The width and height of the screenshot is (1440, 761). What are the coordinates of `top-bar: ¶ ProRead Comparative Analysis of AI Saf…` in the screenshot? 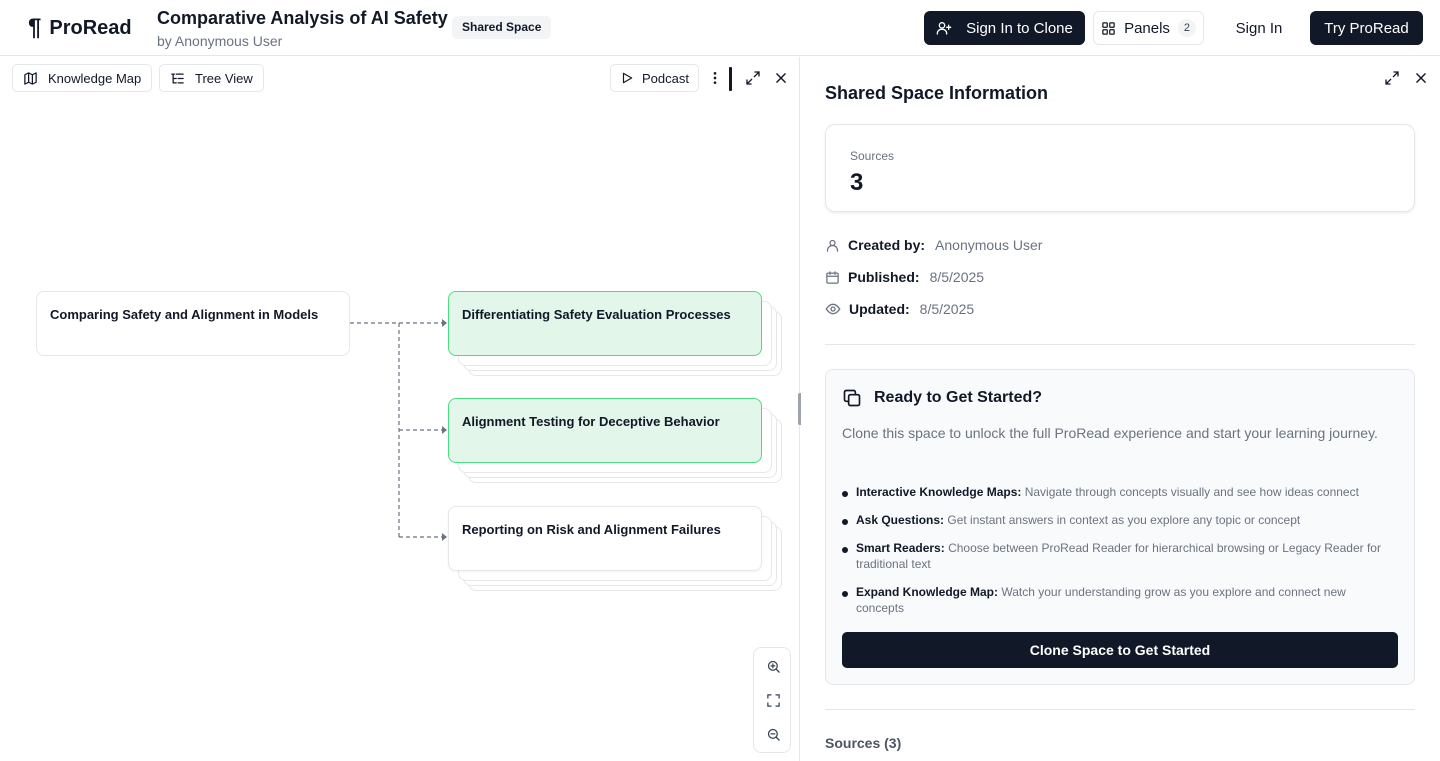 It's located at (720, 28).